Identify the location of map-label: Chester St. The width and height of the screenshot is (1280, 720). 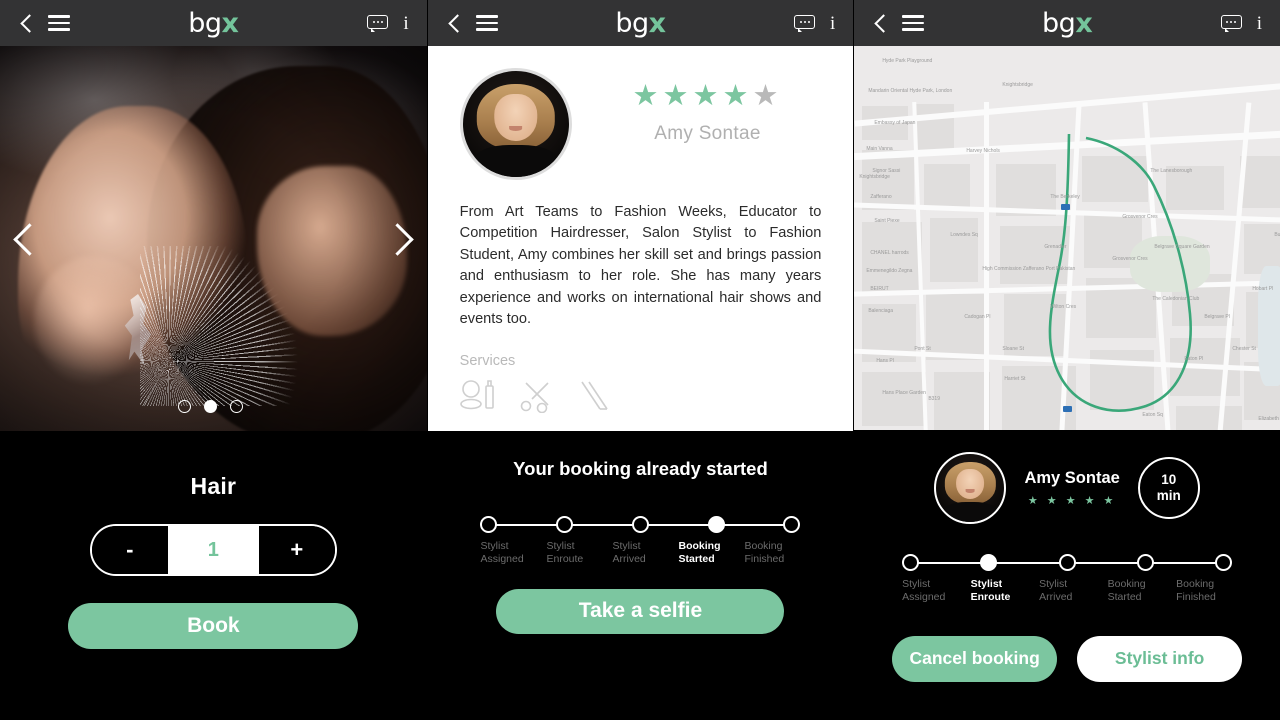
(1244, 349).